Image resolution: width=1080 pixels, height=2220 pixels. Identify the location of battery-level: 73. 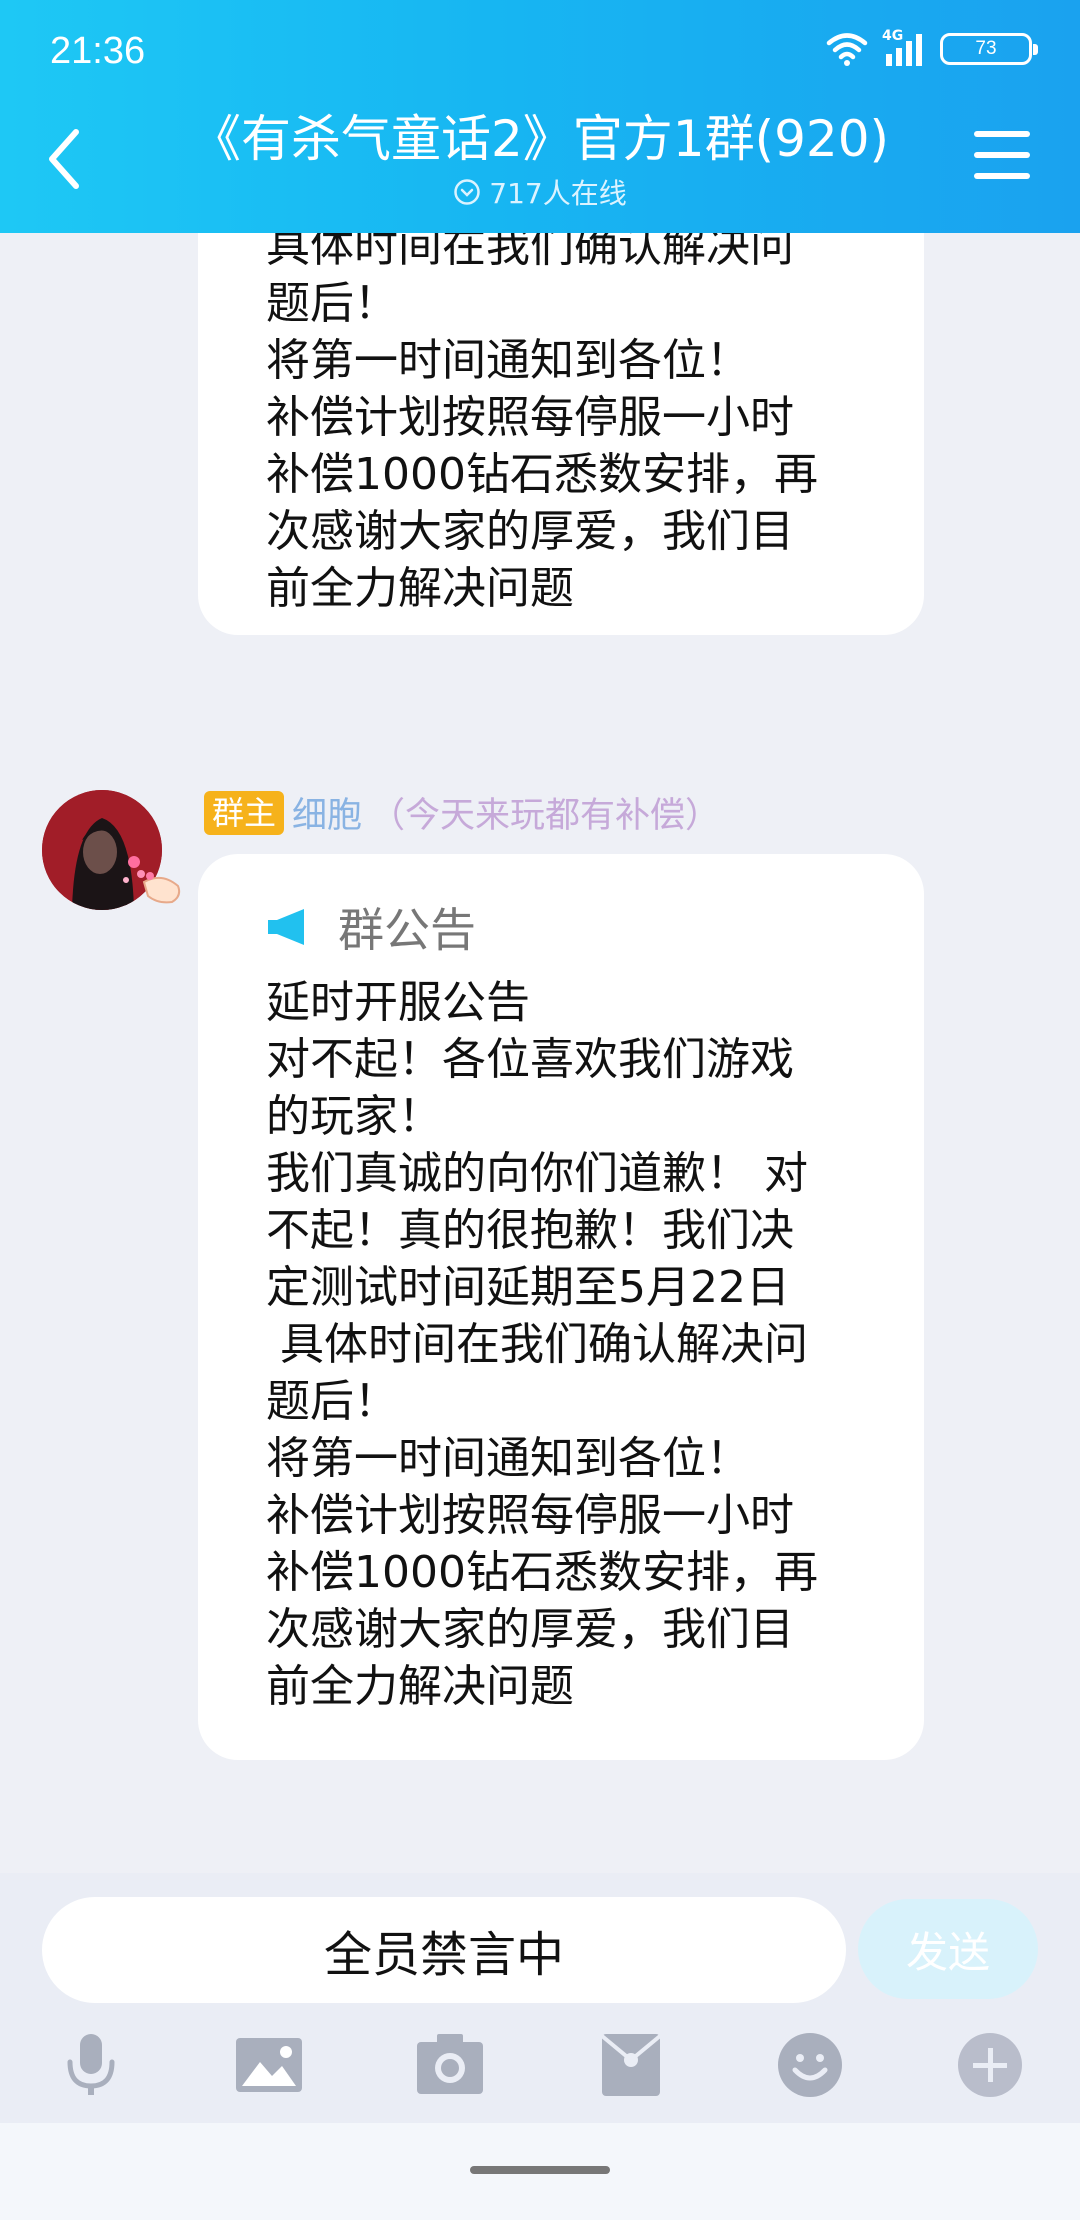
(986, 48).